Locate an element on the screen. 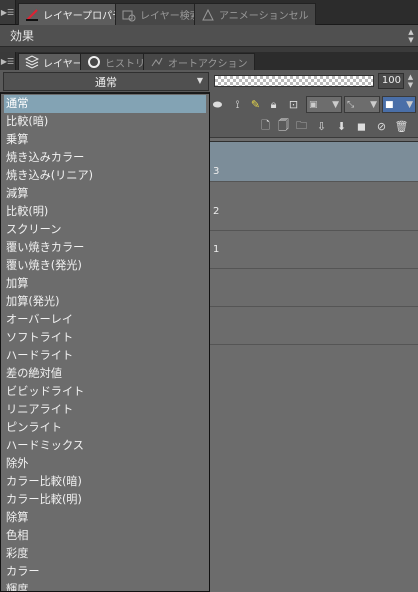 Image resolution: width=418 pixels, height=592 pixels. layer-color-select: ▣ ▼ is located at coordinates (324, 104).